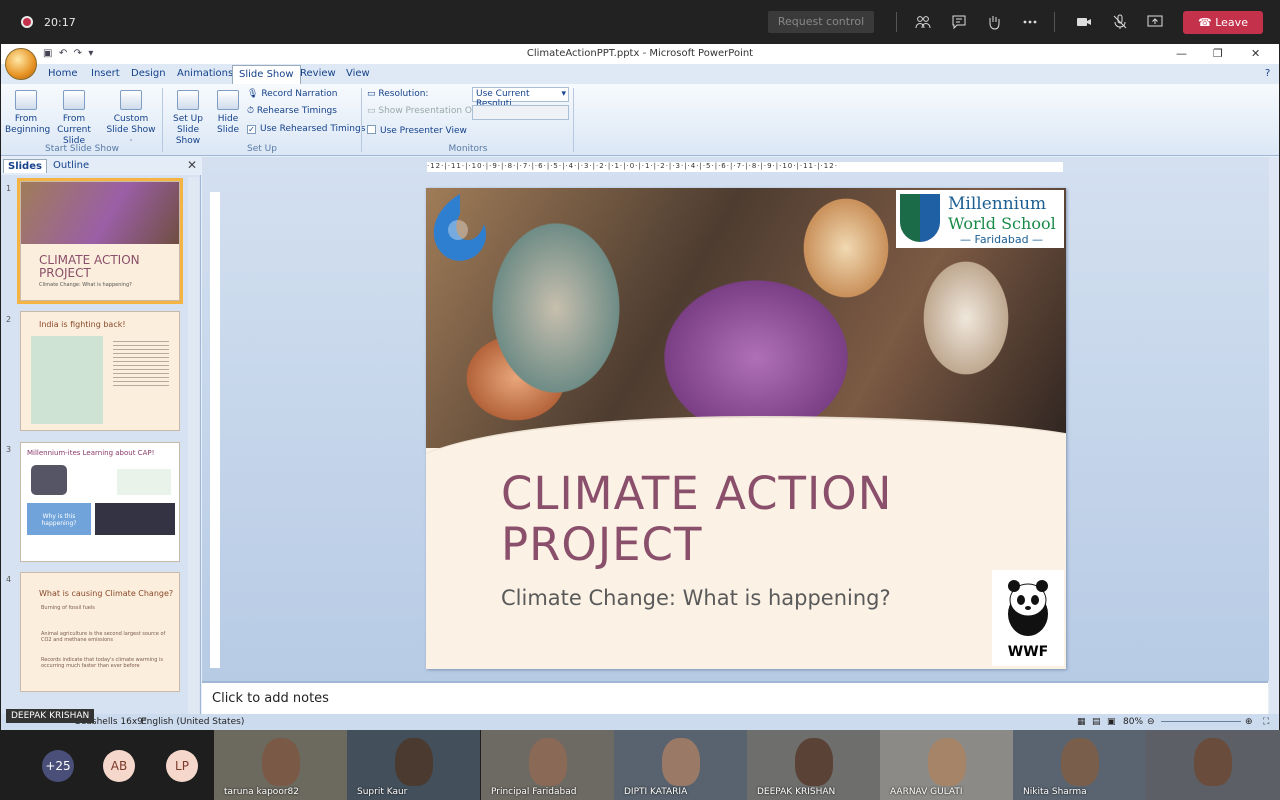 This screenshot has width=1280, height=800. What do you see at coordinates (1120, 22) in the screenshot?
I see `mic-off-icon` at bounding box center [1120, 22].